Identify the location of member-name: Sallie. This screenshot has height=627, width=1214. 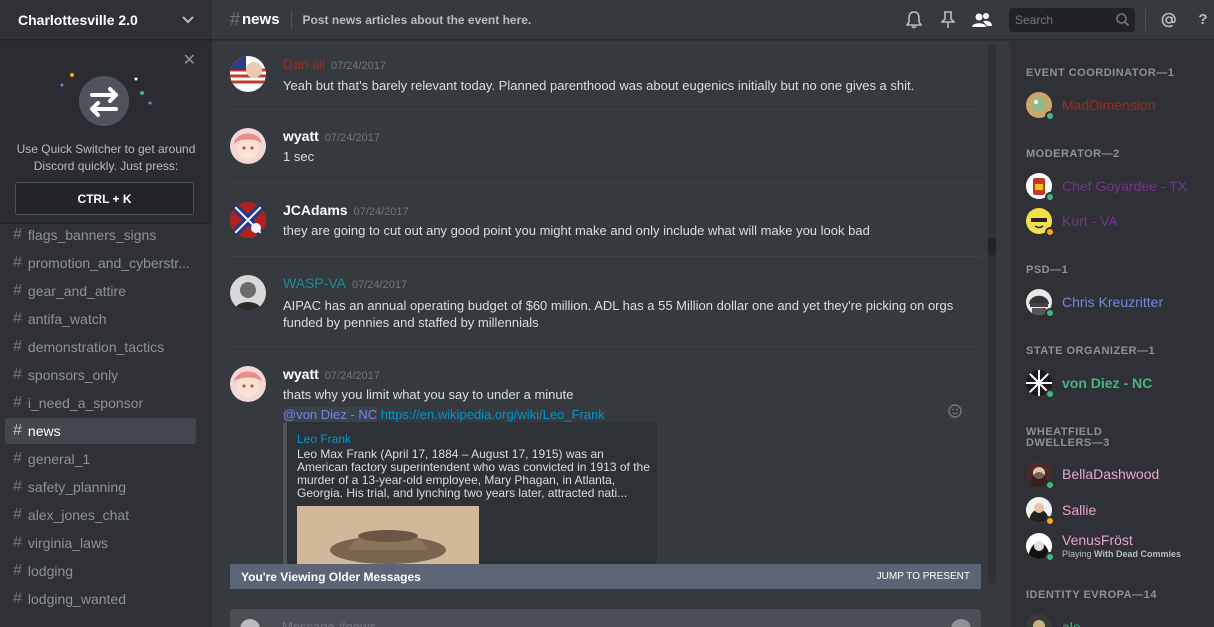
(1079, 510).